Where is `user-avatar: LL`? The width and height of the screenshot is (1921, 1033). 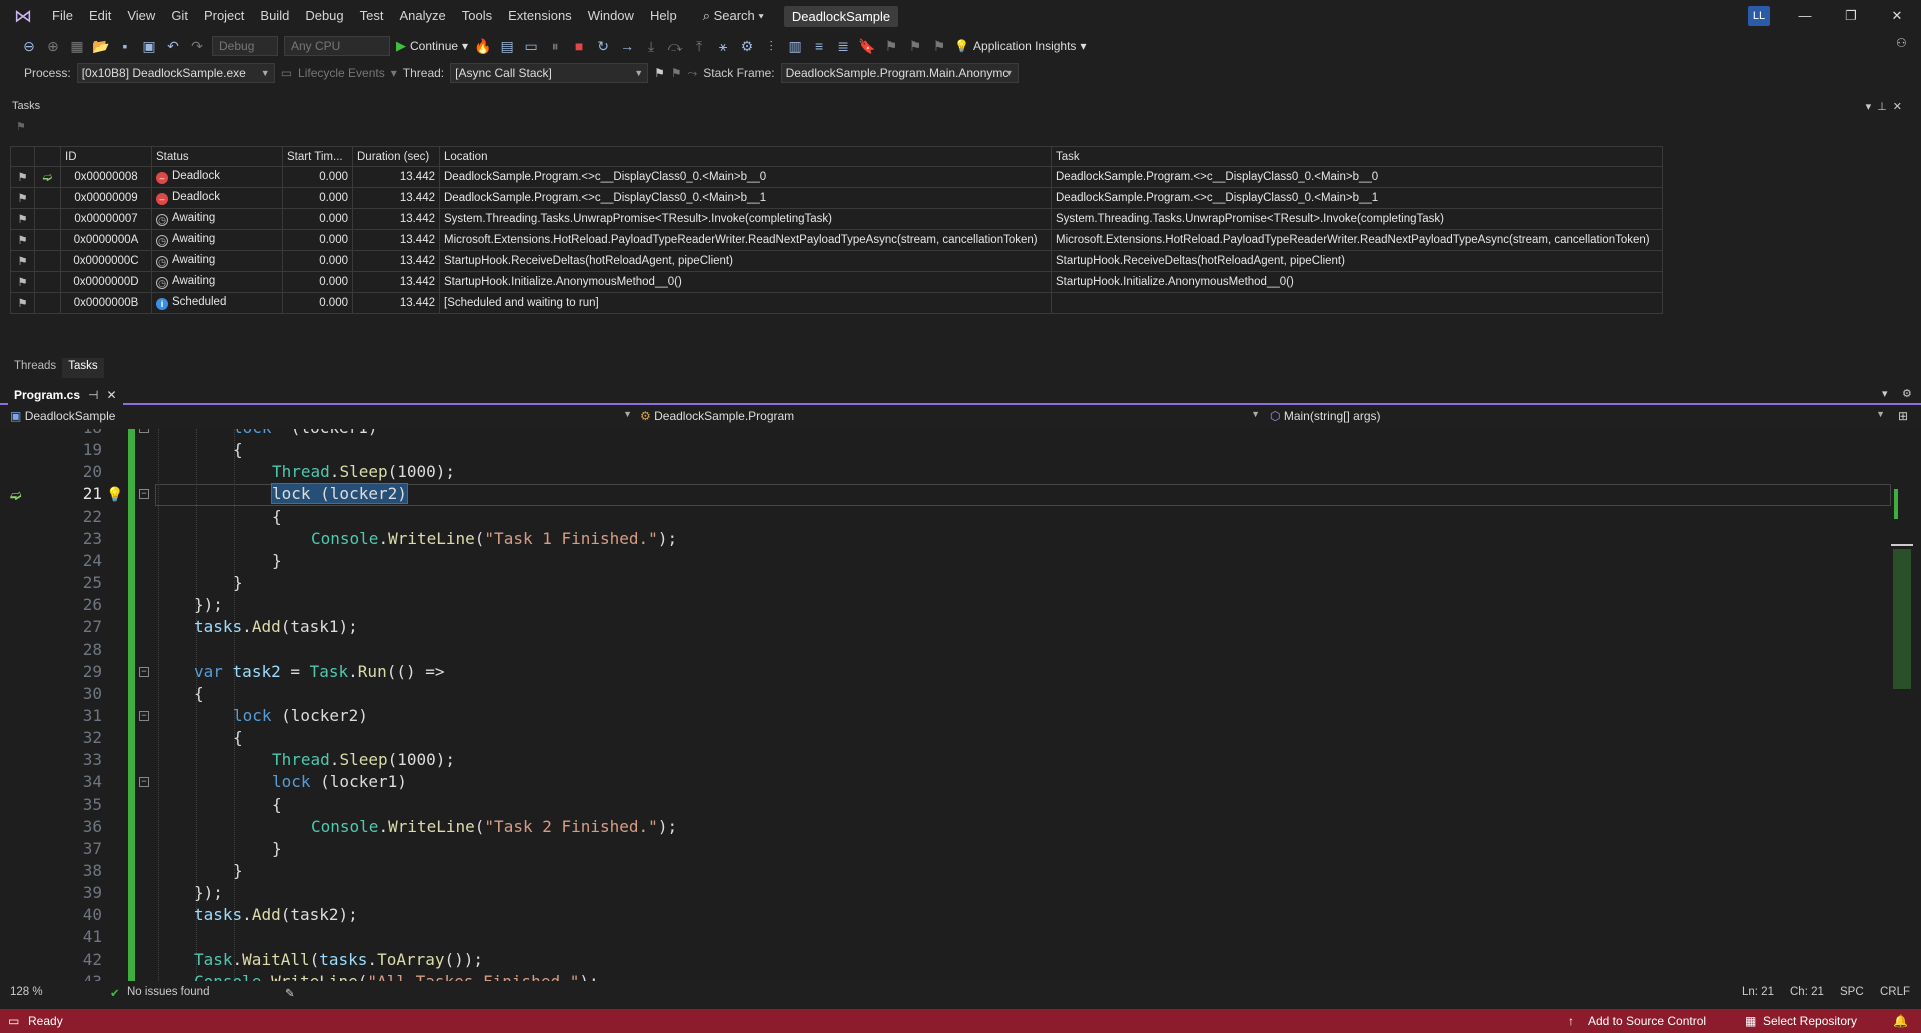
user-avatar: LL is located at coordinates (1759, 16).